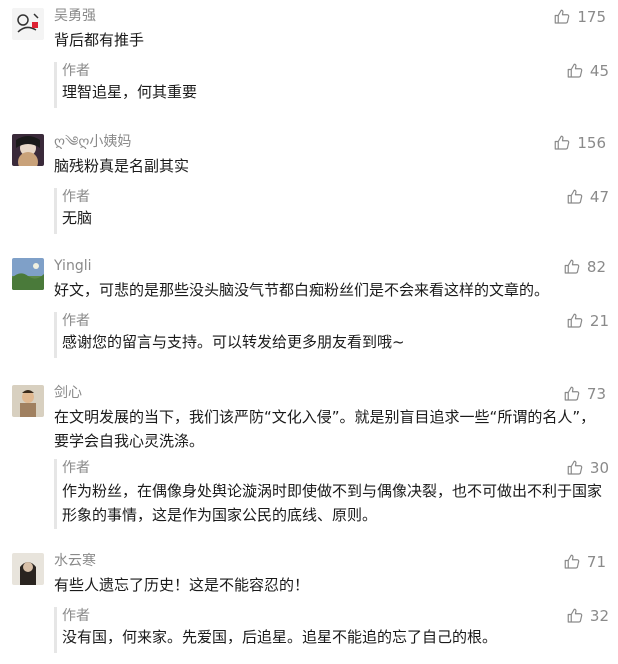 Image resolution: width=618 pixels, height=664 pixels. Describe the element at coordinates (596, 394) in the screenshot. I see `like-count: 73` at that location.